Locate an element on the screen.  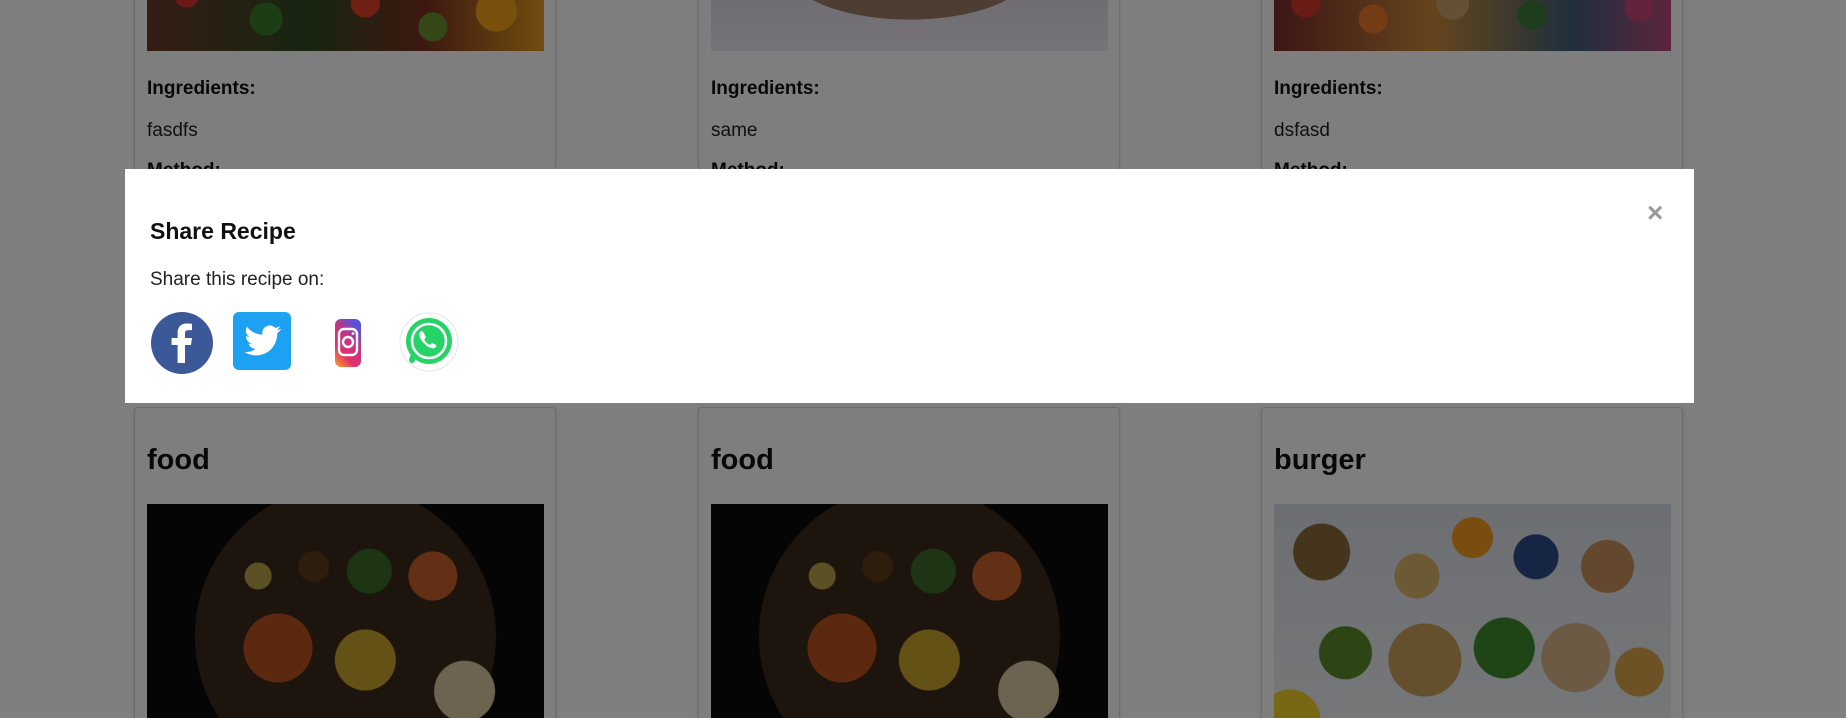
whatsapp-icon is located at coordinates (429, 344).